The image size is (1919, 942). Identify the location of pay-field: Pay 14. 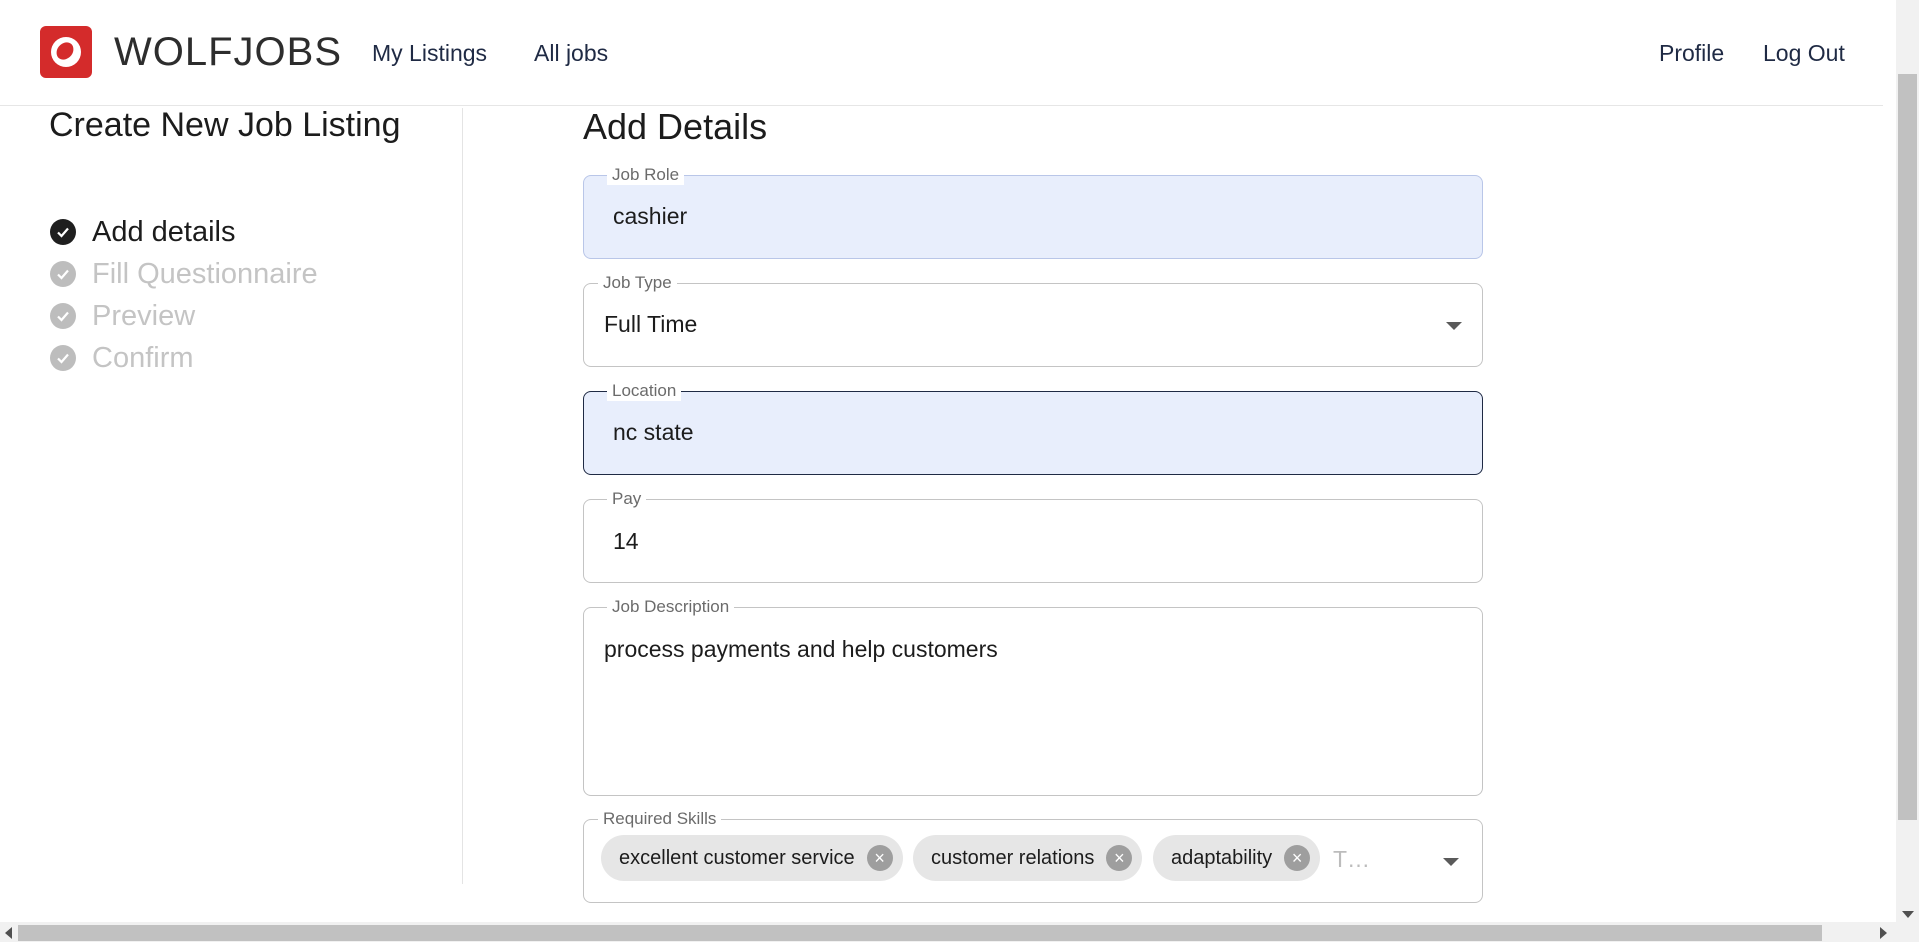
(1033, 536).